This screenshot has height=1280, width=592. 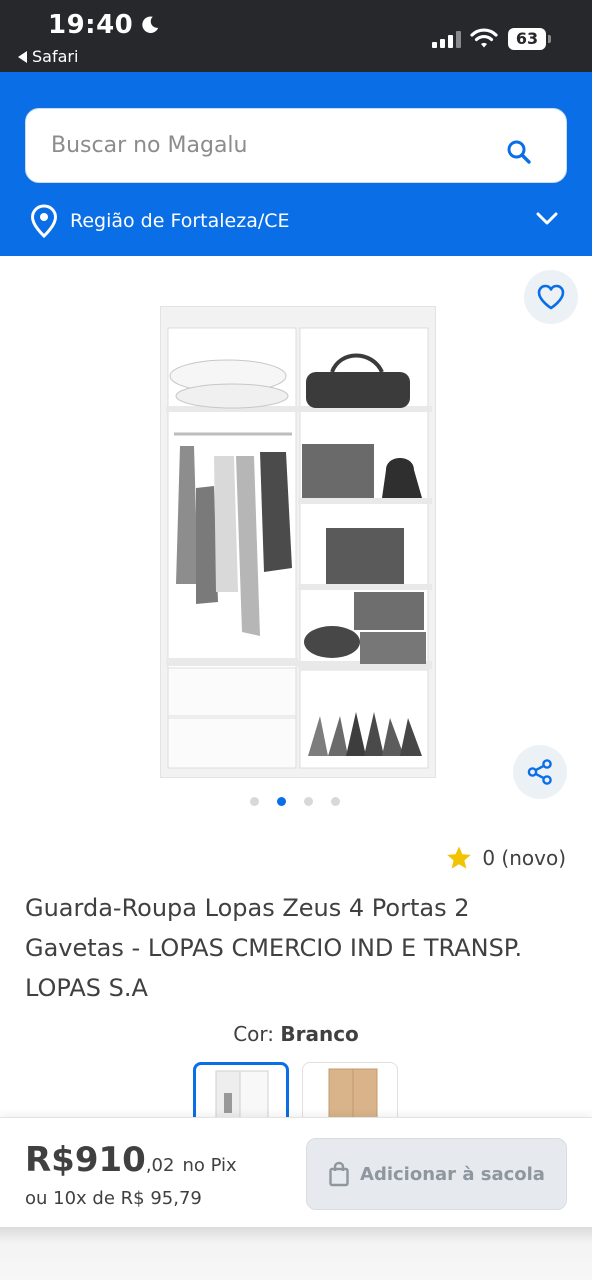 I want to click on share-icon, so click(x=539, y=772).